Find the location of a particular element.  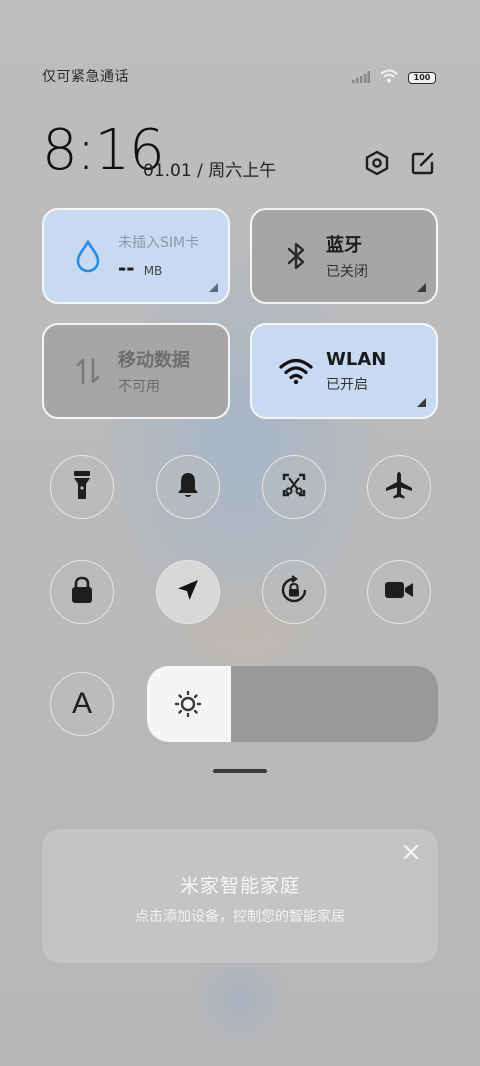

lock-screen-toggle is located at coordinates (82, 592).